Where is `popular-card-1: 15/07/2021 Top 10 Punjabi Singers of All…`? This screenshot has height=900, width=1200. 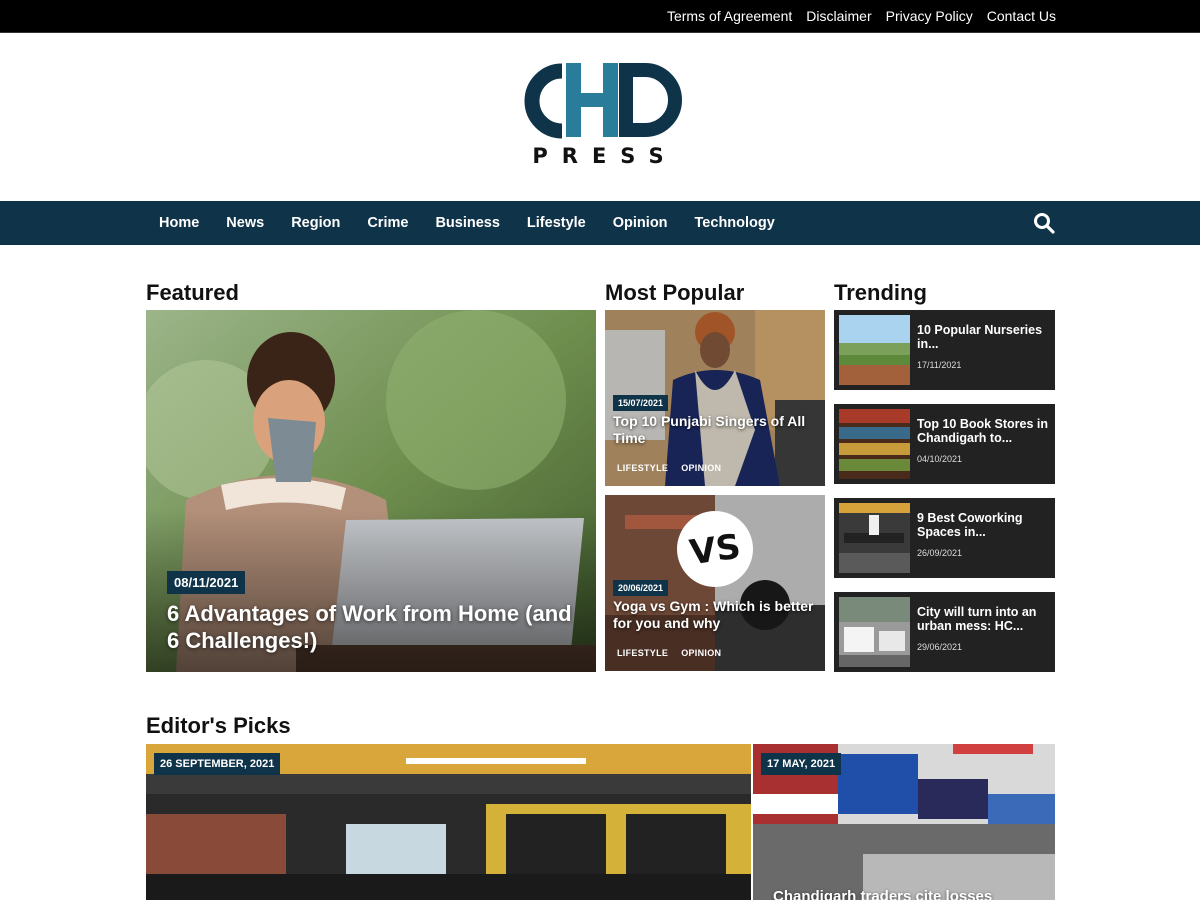
popular-card-1: 15/07/2021 Top 10 Punjabi Singers of All… is located at coordinates (715, 398).